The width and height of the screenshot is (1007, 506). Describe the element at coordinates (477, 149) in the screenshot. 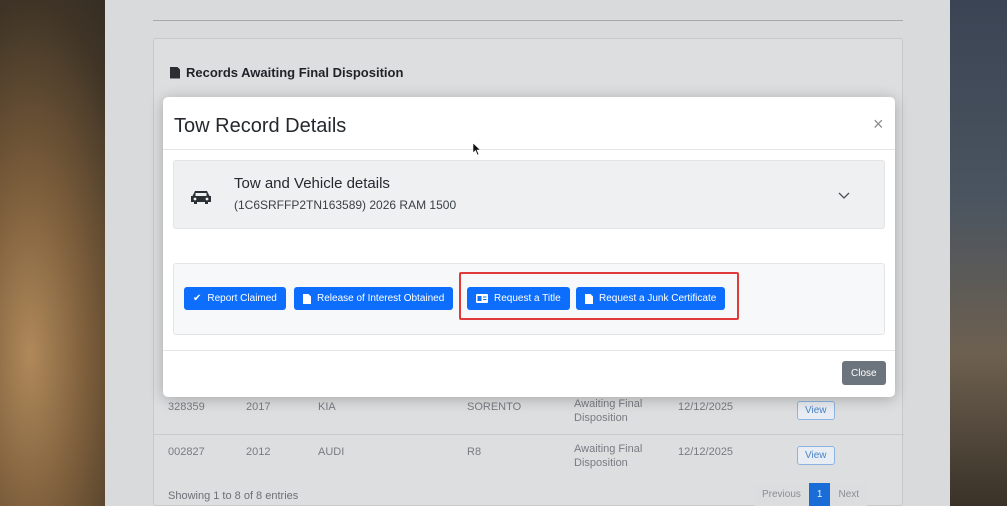

I see `mouse-cursor-icon` at that location.